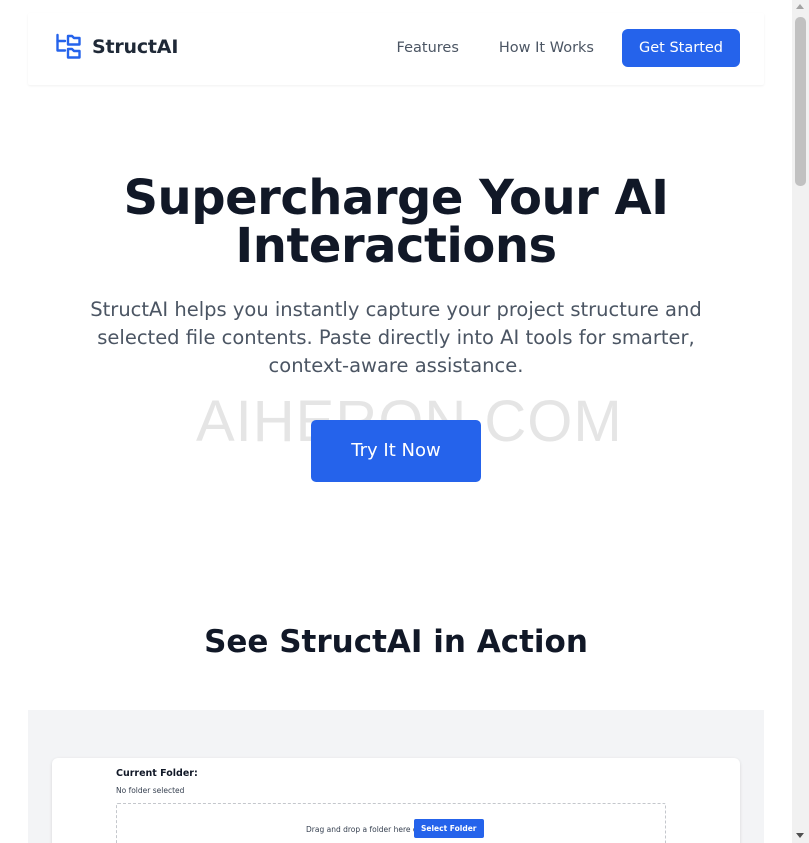 This screenshot has height=843, width=809. I want to click on nav-link-how-it-works: How It Works, so click(546, 48).